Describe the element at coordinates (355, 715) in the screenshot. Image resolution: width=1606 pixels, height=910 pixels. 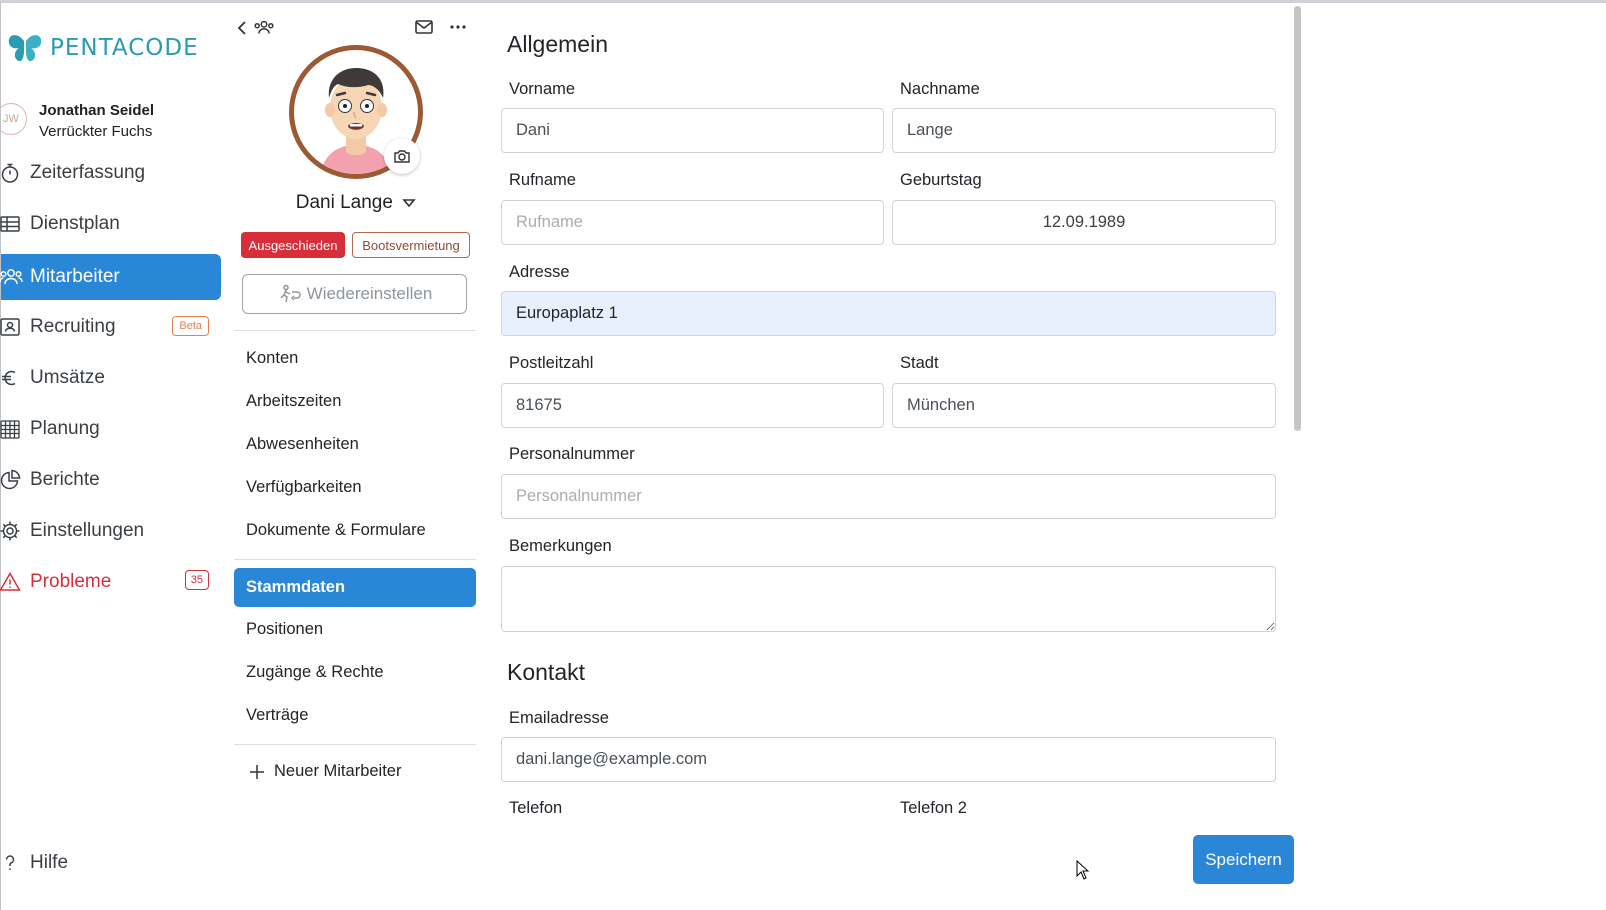
I see `menu-item-vertraege: Verträge` at that location.